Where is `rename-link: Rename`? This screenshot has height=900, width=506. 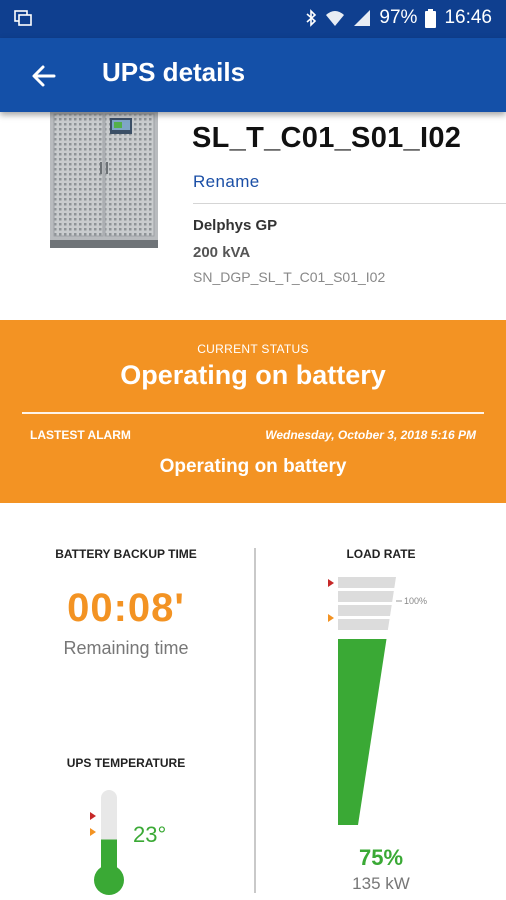
rename-link: Rename is located at coordinates (226, 182).